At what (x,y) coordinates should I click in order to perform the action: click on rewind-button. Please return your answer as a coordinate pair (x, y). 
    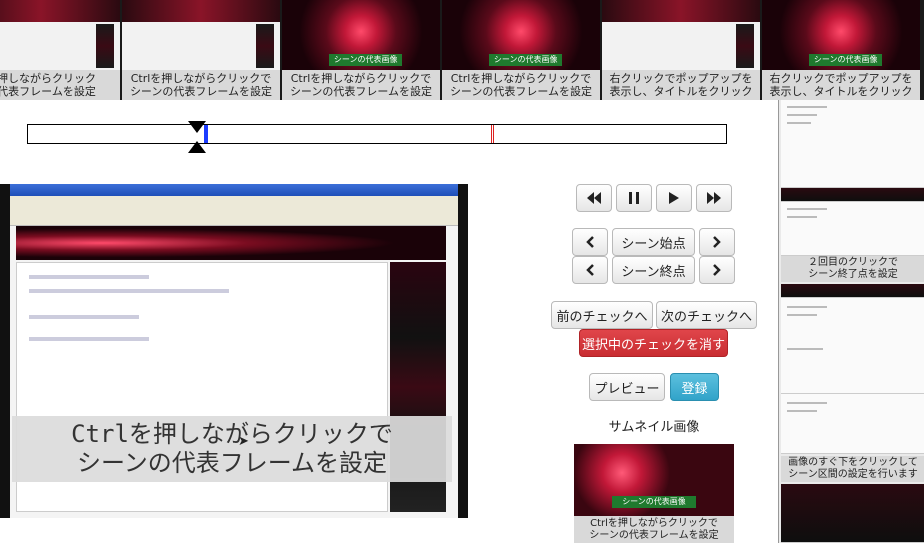
    Looking at the image, I should click on (594, 198).